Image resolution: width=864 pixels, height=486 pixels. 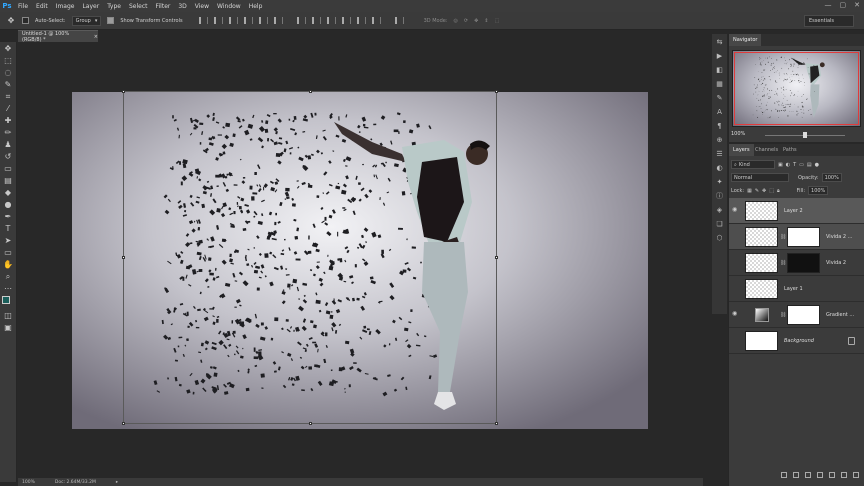 I want to click on menu-layer: Layer, so click(x=90, y=6).